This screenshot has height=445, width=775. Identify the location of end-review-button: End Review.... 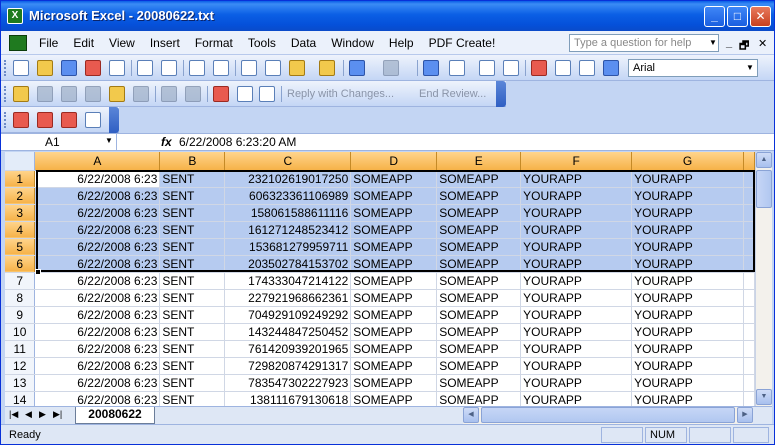
(452, 94).